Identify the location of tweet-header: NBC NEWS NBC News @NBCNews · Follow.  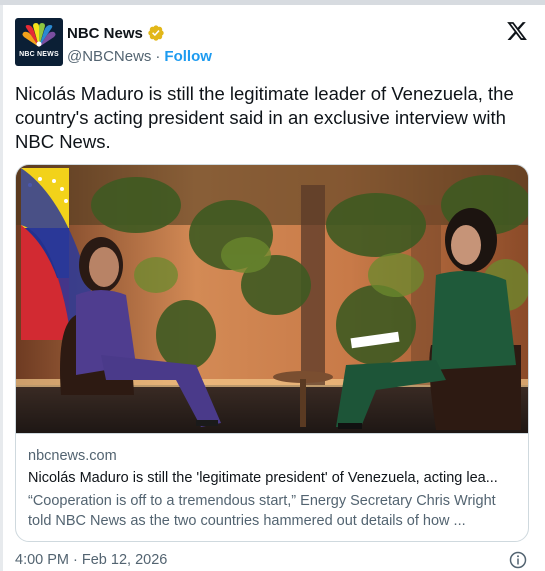
(272, 44).